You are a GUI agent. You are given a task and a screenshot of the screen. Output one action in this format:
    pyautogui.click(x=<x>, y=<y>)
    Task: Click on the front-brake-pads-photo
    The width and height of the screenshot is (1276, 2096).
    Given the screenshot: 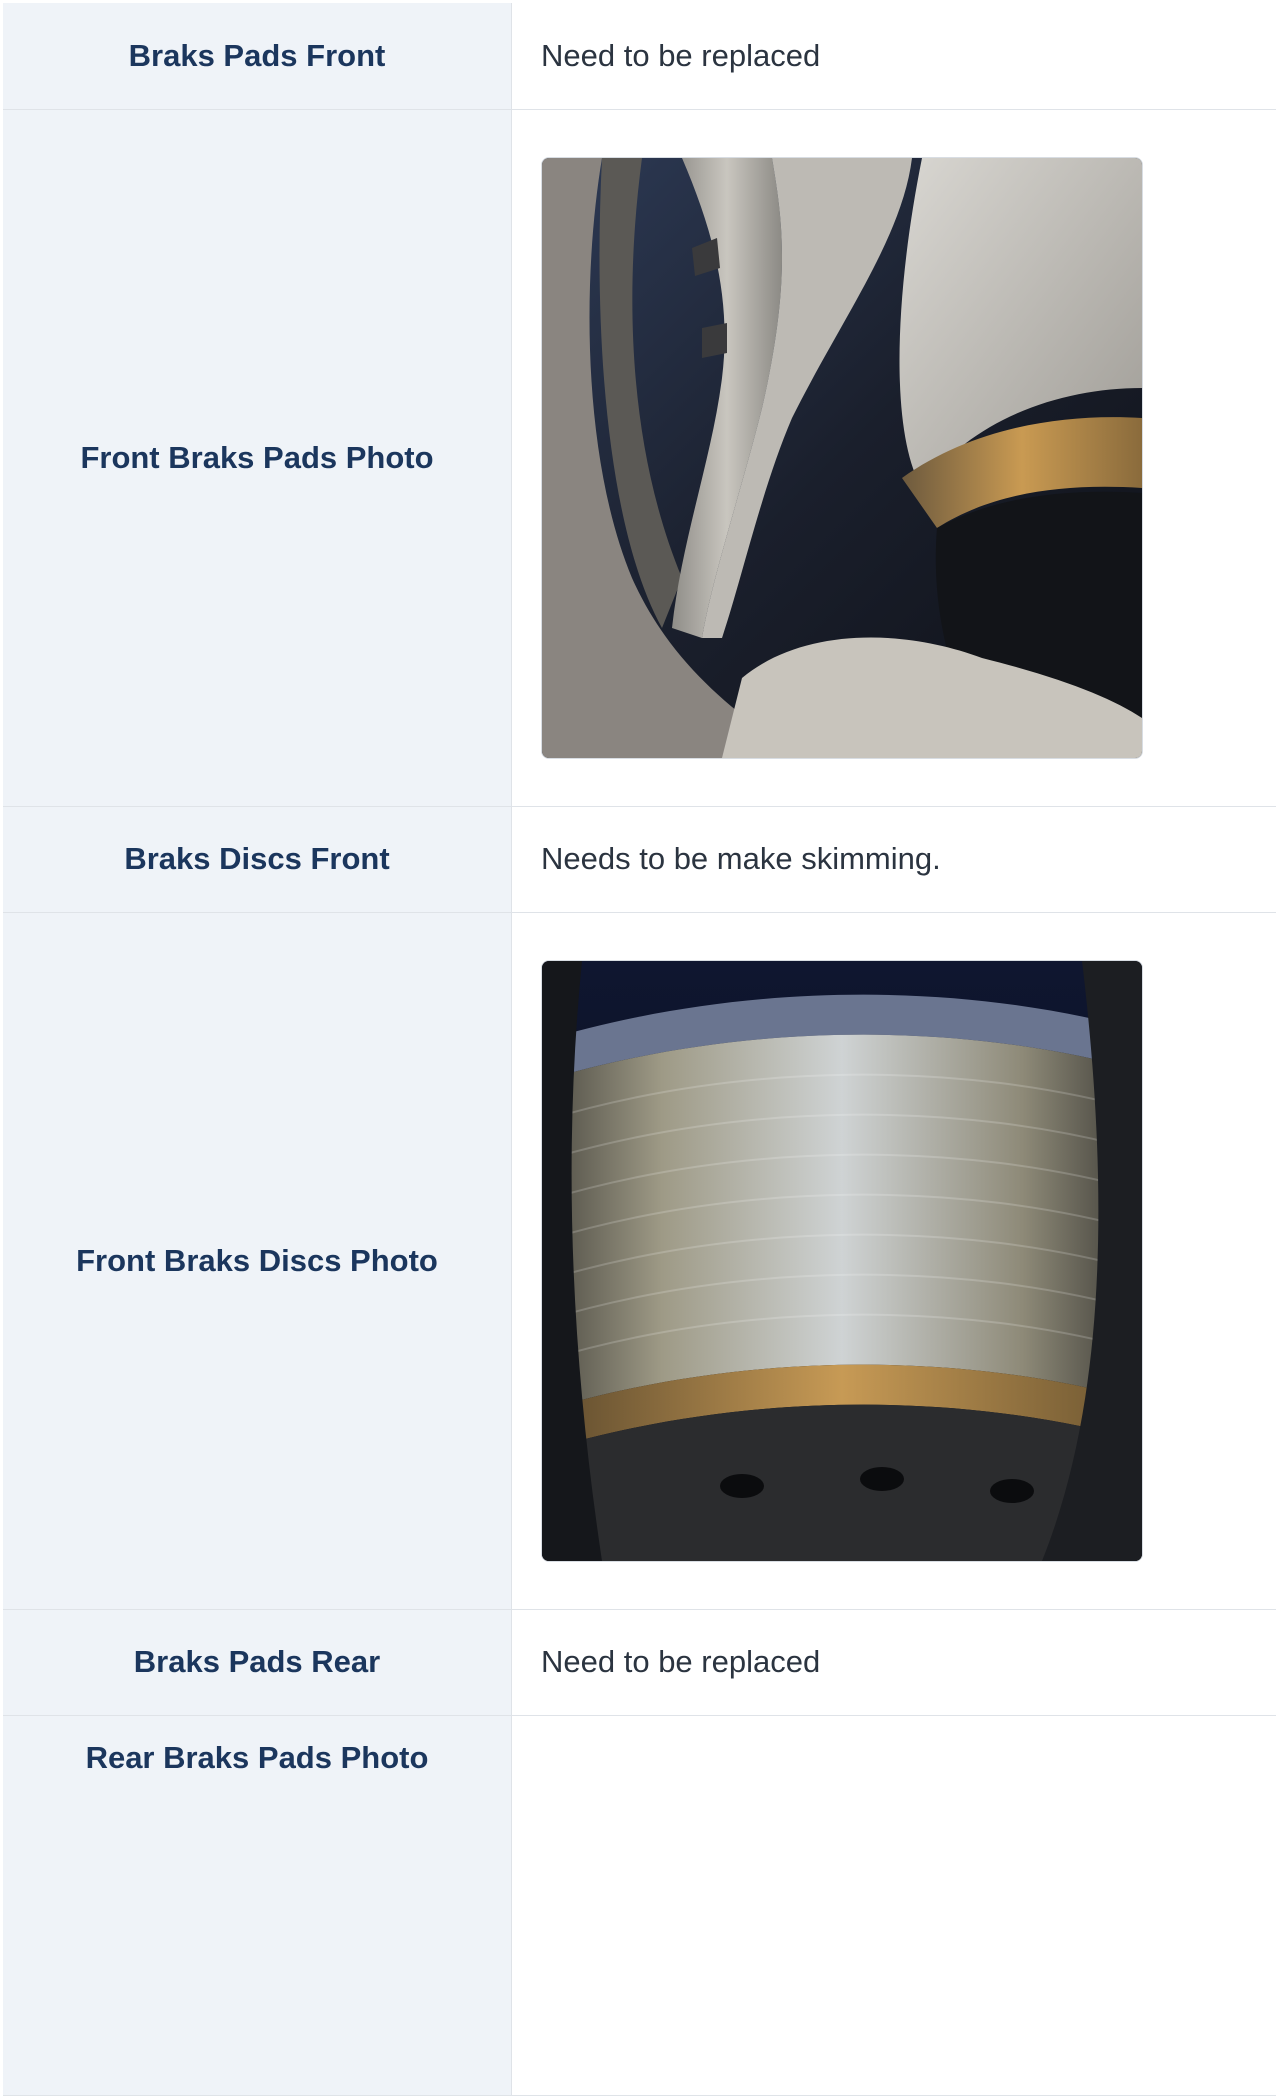 What is the action you would take?
    pyautogui.click(x=842, y=458)
    